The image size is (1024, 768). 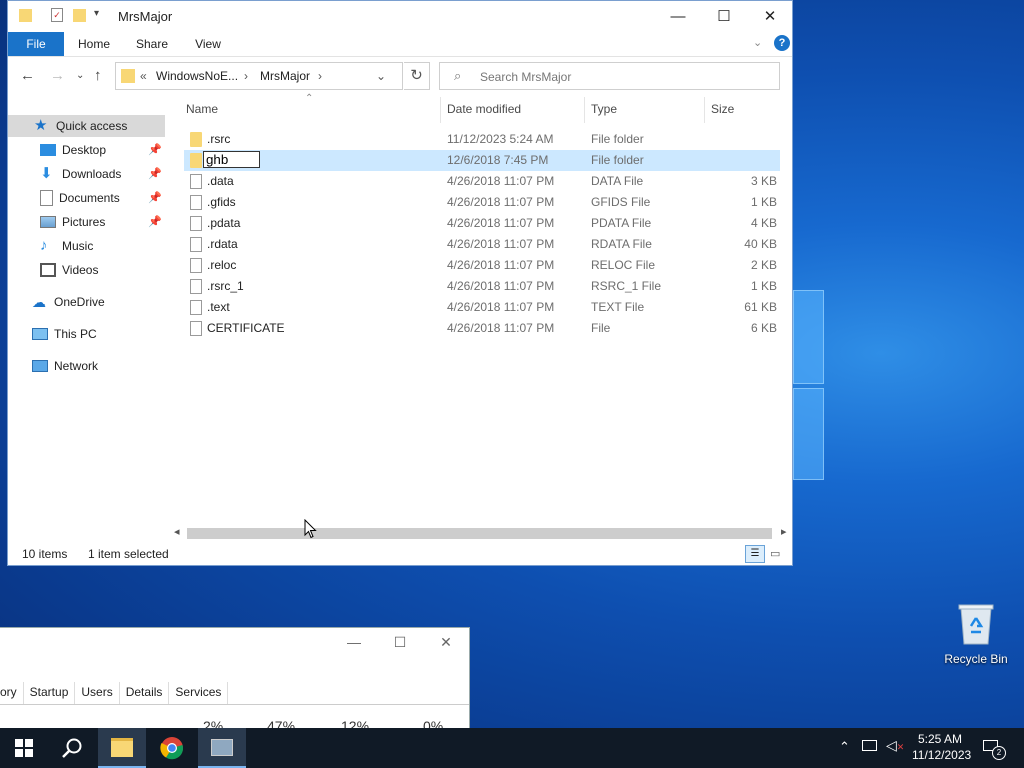 I want to click on table-row-selected: 12/6/2018 7:45 PM File folder, so click(x=482, y=160).